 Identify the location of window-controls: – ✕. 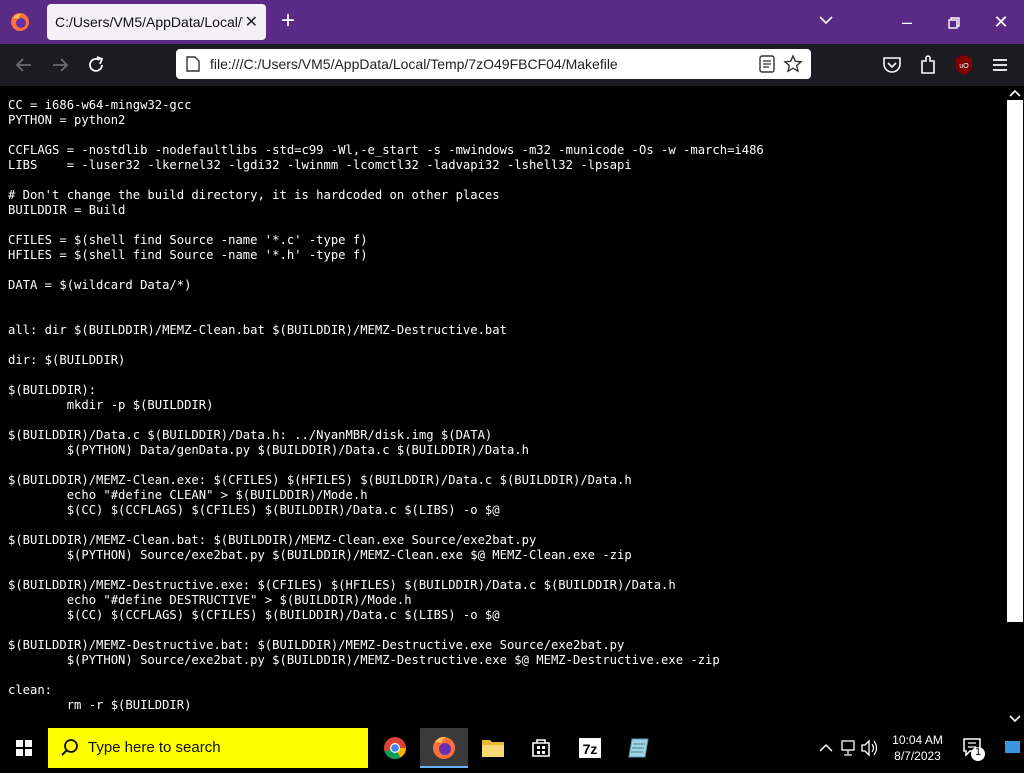
(954, 22).